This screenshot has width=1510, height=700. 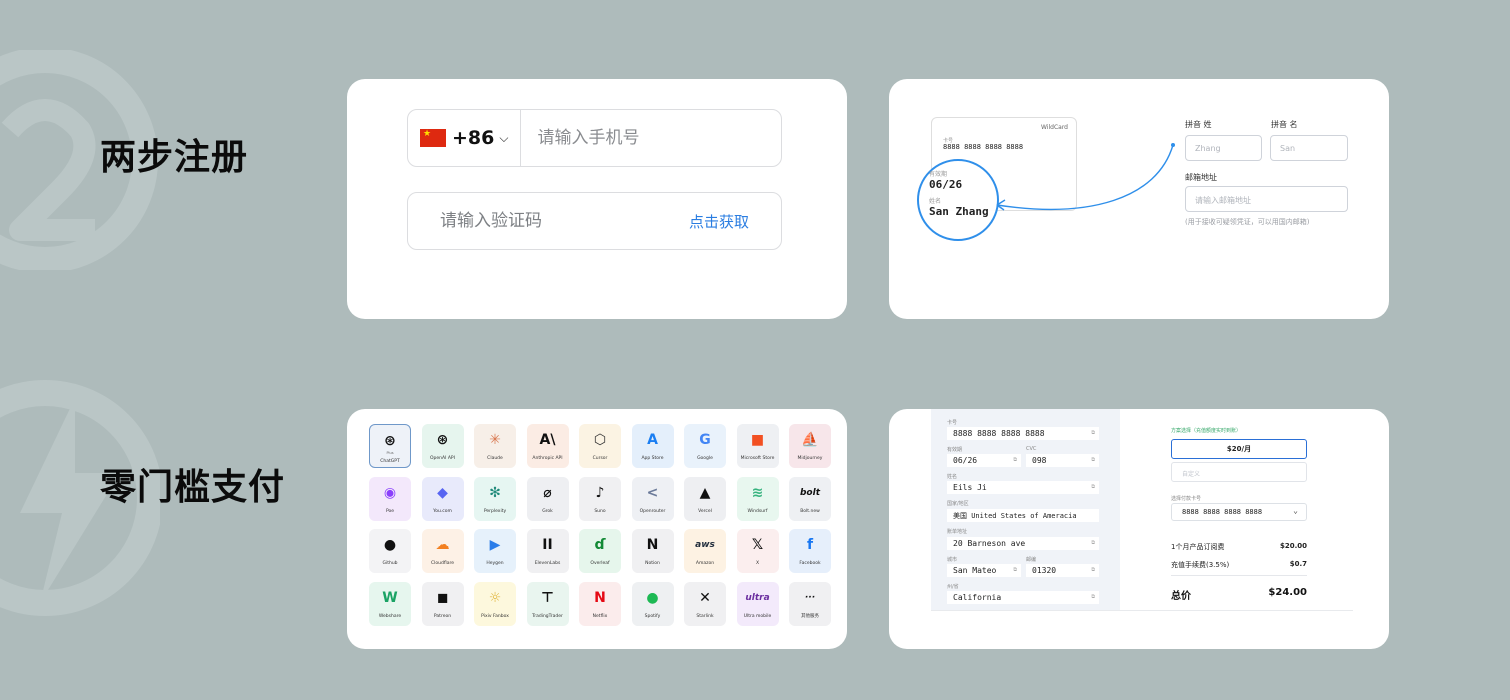 I want to click on app-name: Bolt.new, so click(x=810, y=511).